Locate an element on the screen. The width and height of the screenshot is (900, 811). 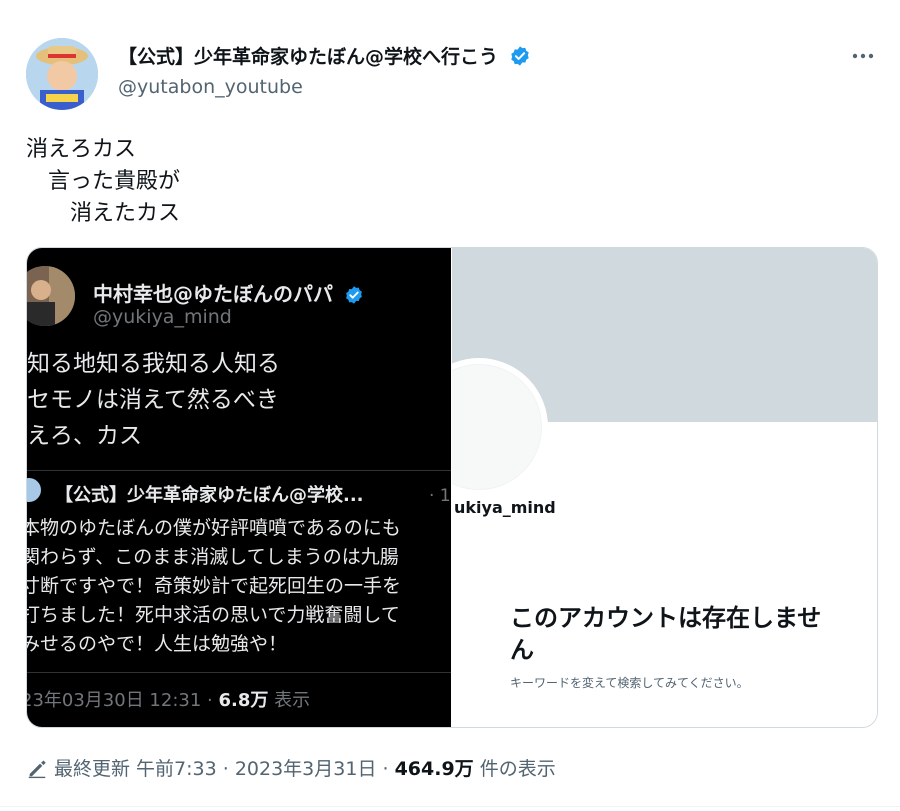
author-avatar is located at coordinates (62, 74).